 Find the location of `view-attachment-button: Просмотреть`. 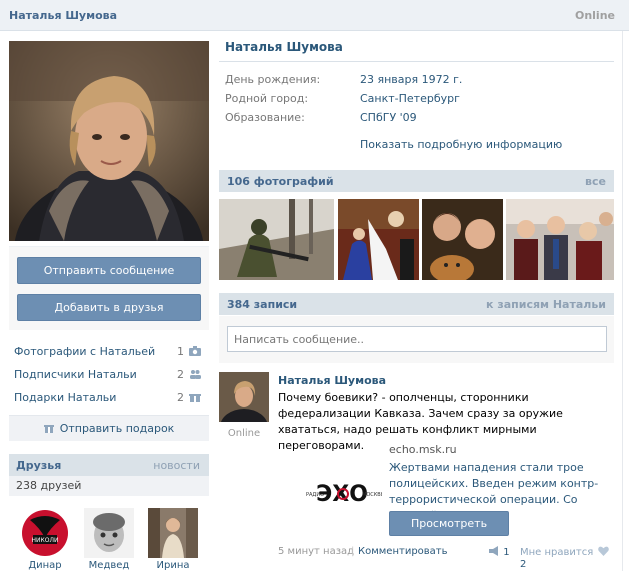

view-attachment-button: Просмотреть is located at coordinates (449, 523).